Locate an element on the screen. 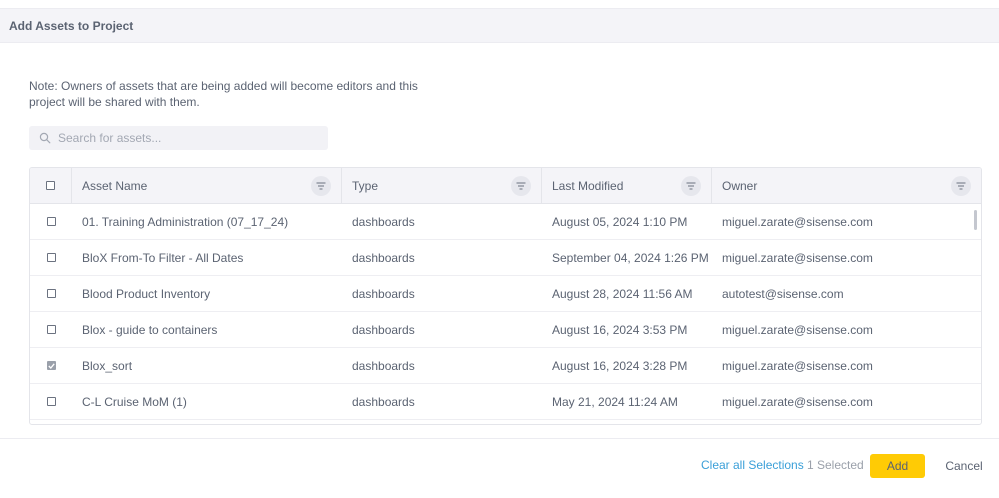 This screenshot has width=999, height=498. table-header: Asset Name Type Last Modified Owner is located at coordinates (505, 186).